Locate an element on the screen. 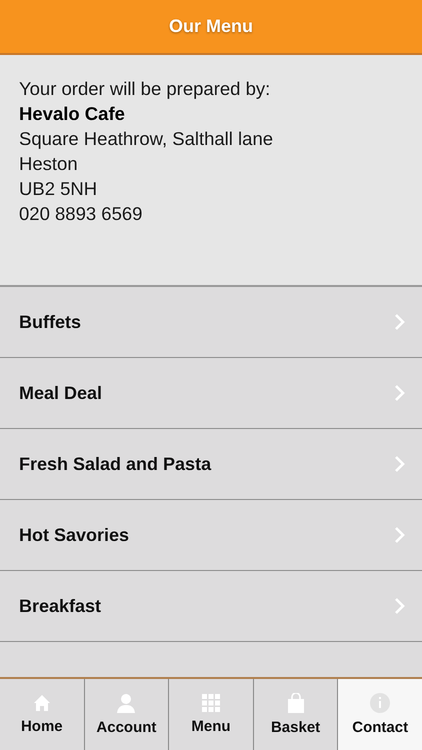 This screenshot has width=422, height=750. address-line: Square Heathrow, Salthall lane is located at coordinates (146, 139).